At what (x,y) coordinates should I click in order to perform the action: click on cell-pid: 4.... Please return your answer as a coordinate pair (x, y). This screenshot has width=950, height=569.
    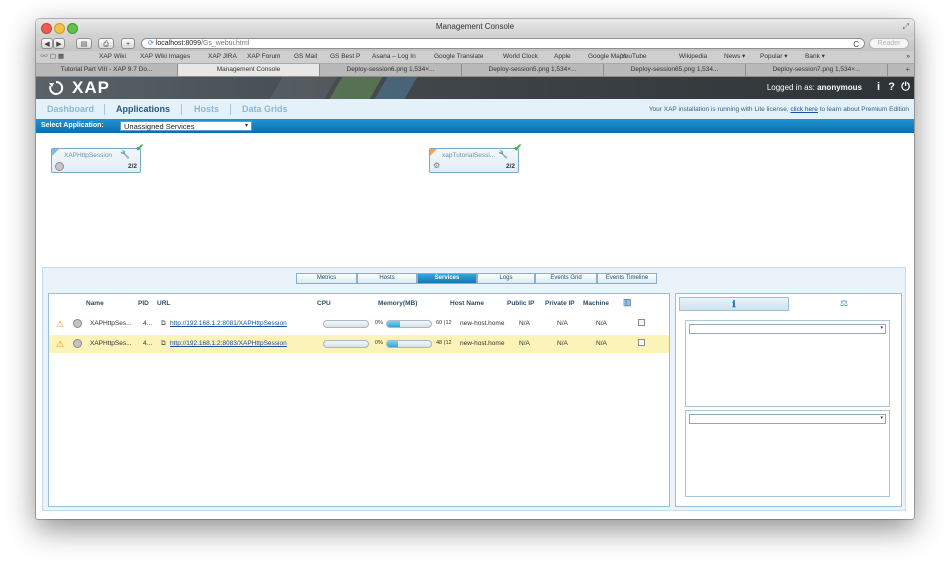
    Looking at the image, I should click on (148, 343).